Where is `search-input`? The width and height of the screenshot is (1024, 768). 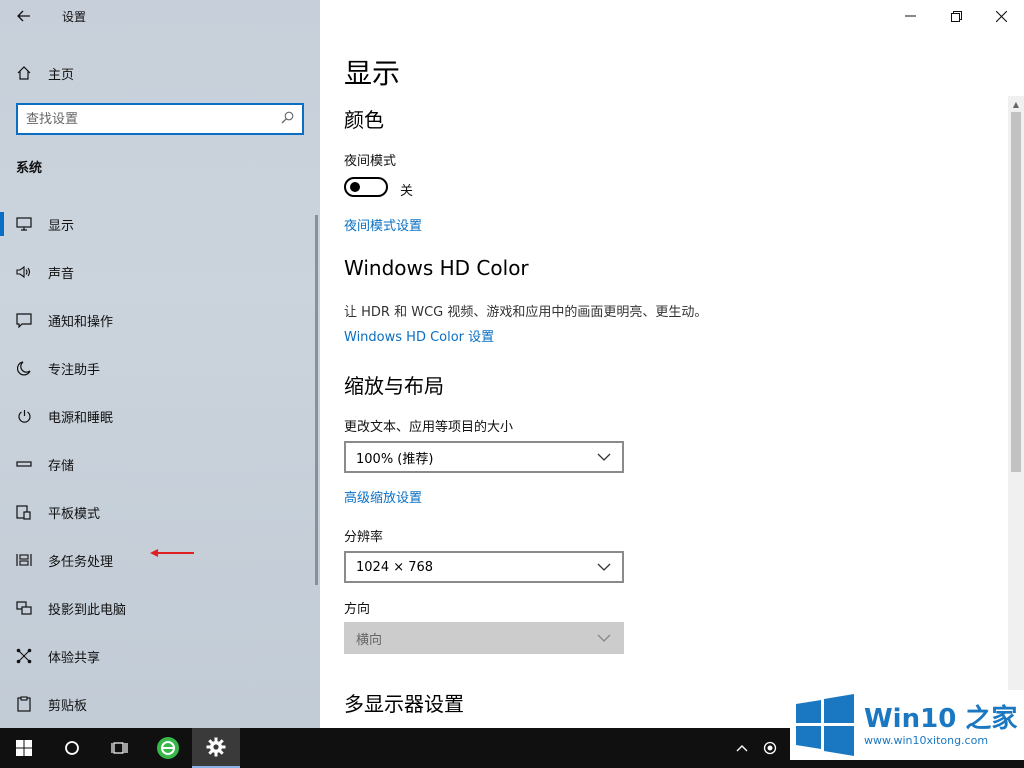
search-input is located at coordinates (153, 119).